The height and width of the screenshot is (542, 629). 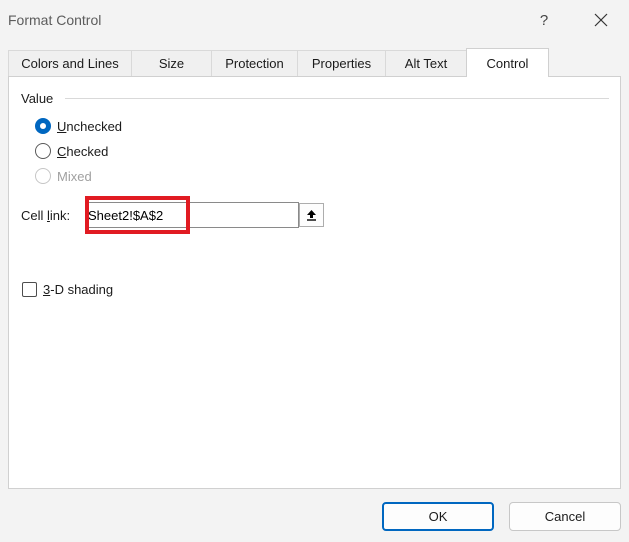 I want to click on cancel-button: Cancel, so click(x=565, y=516).